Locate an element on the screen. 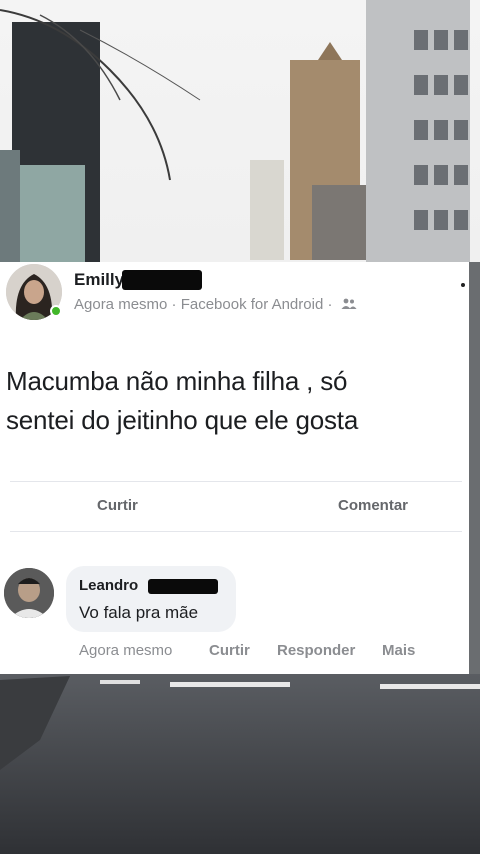 The width and height of the screenshot is (480, 854). post-meta: Agora mesmo · Facebook for Android · is located at coordinates (215, 305).